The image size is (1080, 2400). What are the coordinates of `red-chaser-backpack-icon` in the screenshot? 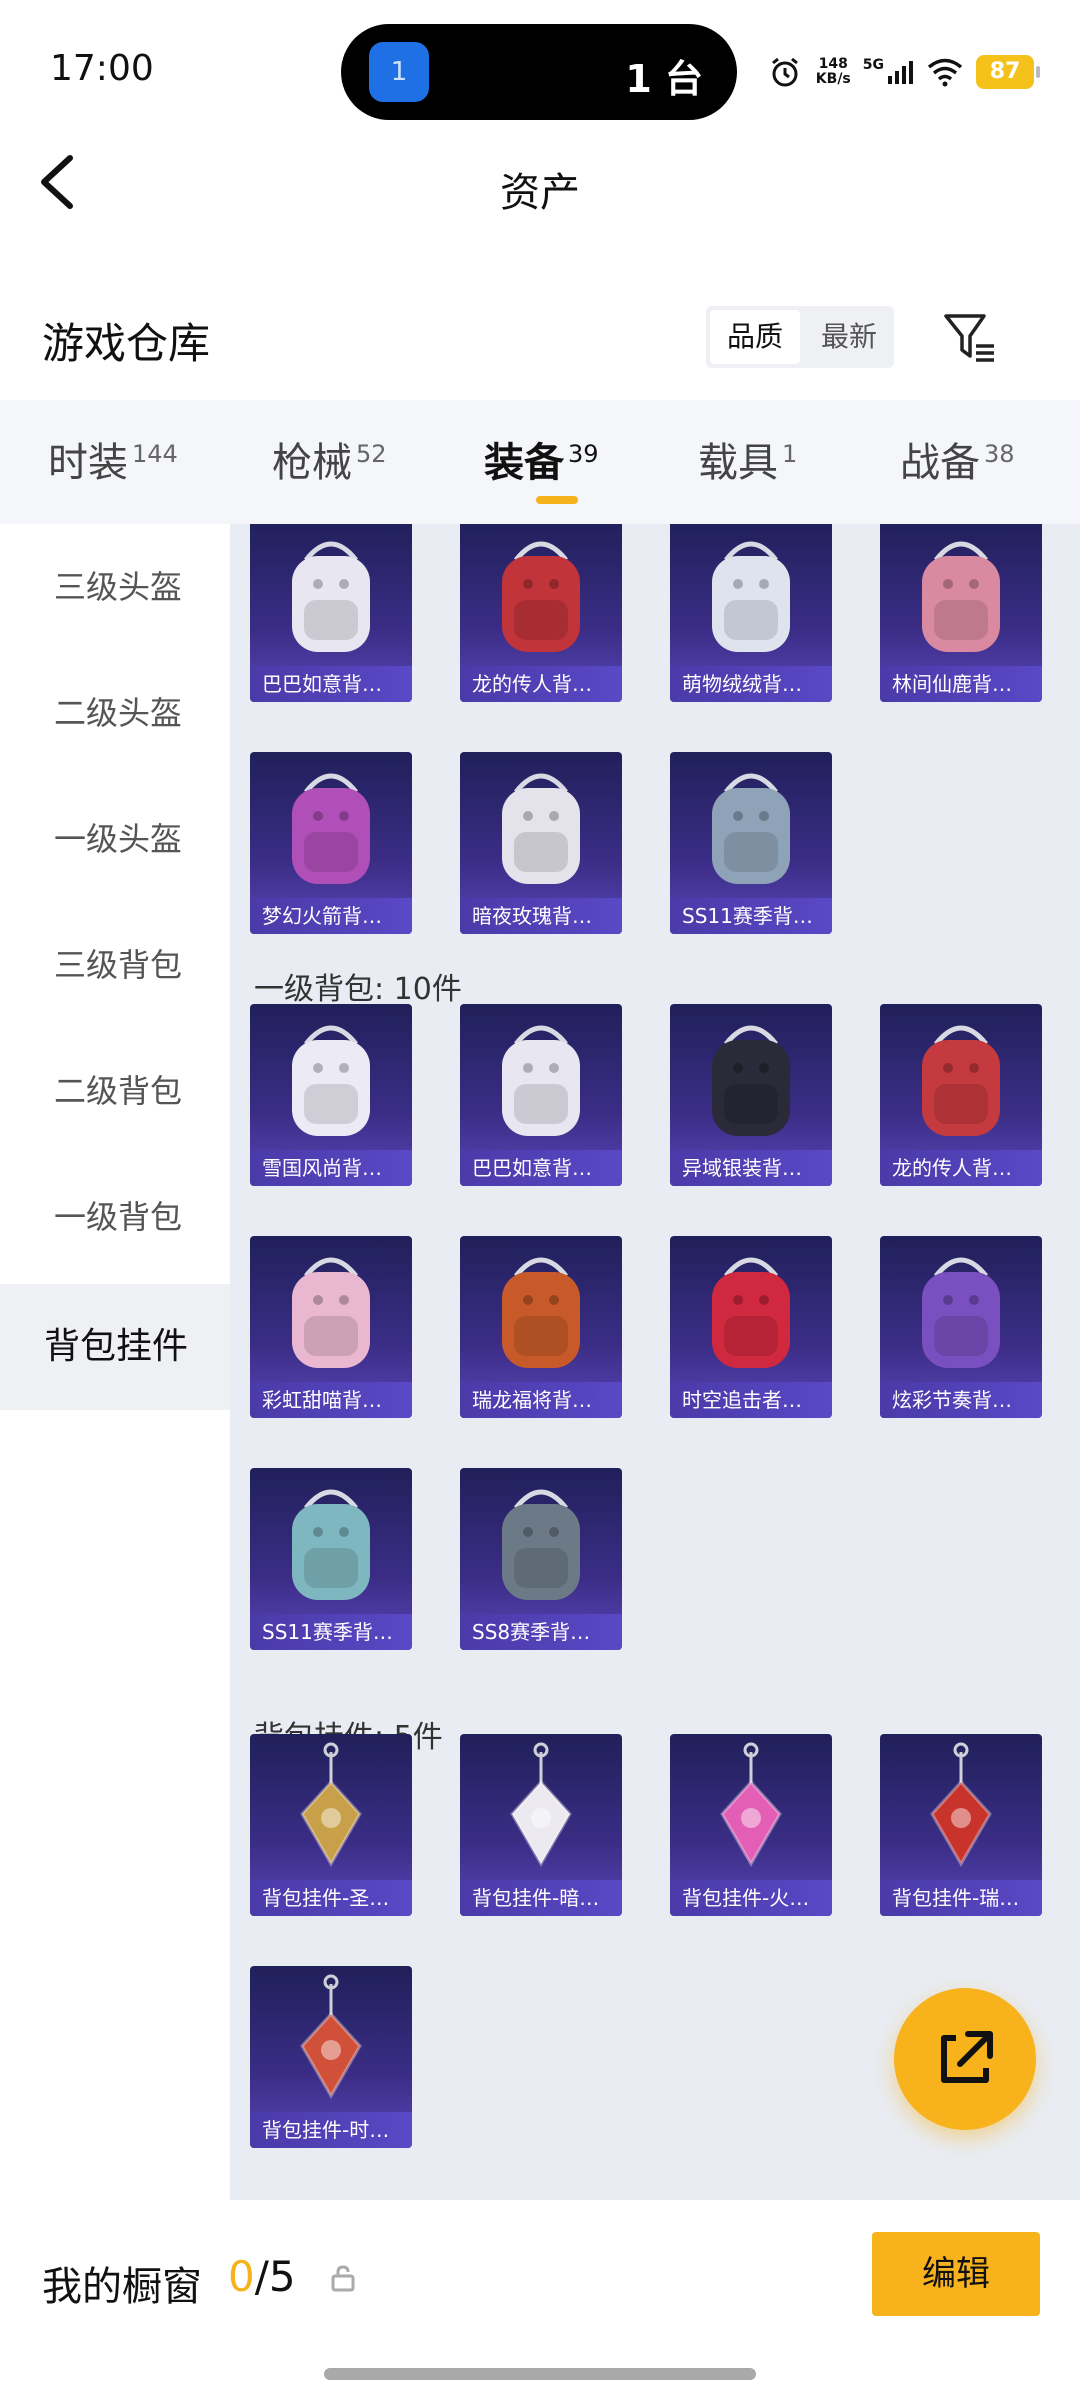 It's located at (751, 1312).